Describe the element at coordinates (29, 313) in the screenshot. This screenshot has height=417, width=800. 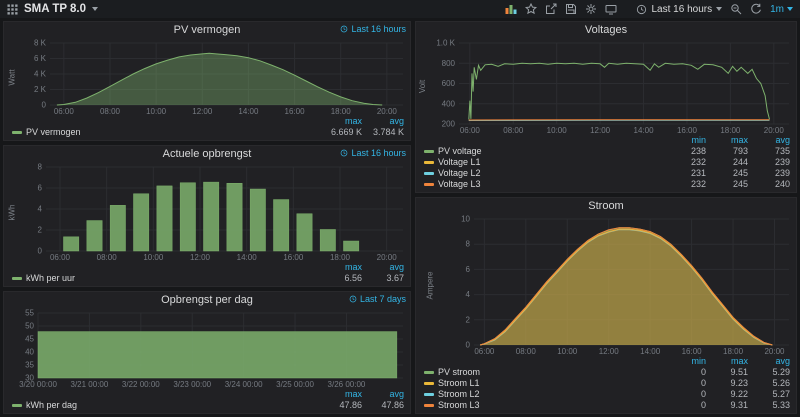
I see `svg-text: 55` at that location.